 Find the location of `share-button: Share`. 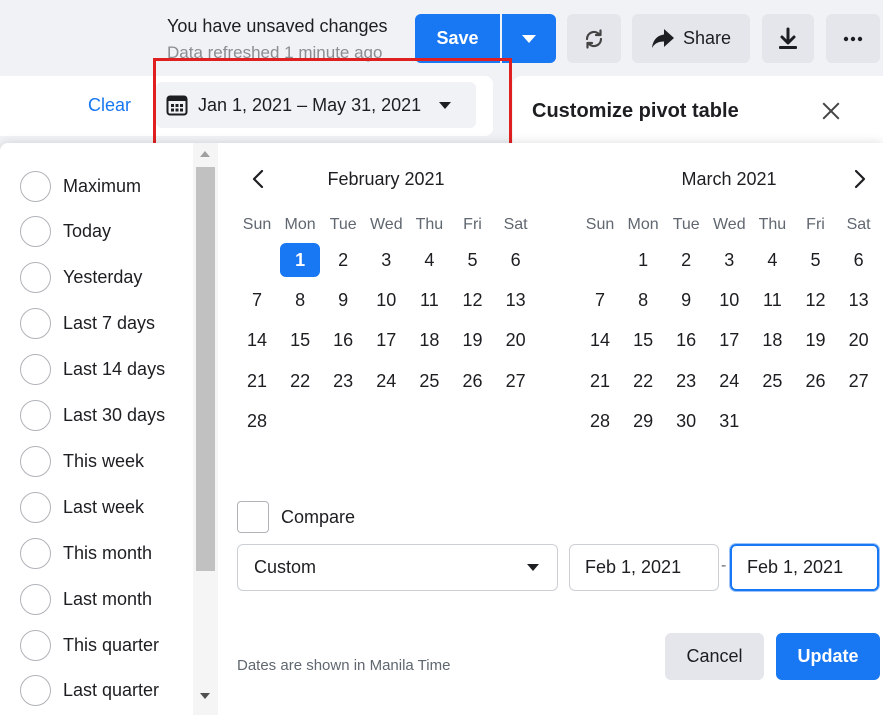

share-button: Share is located at coordinates (691, 38).